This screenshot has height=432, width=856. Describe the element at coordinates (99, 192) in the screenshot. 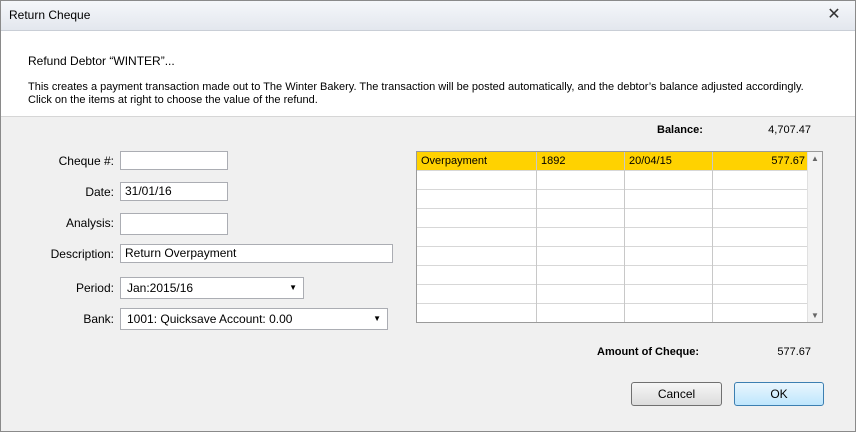

I see `date-label: Date:` at that location.